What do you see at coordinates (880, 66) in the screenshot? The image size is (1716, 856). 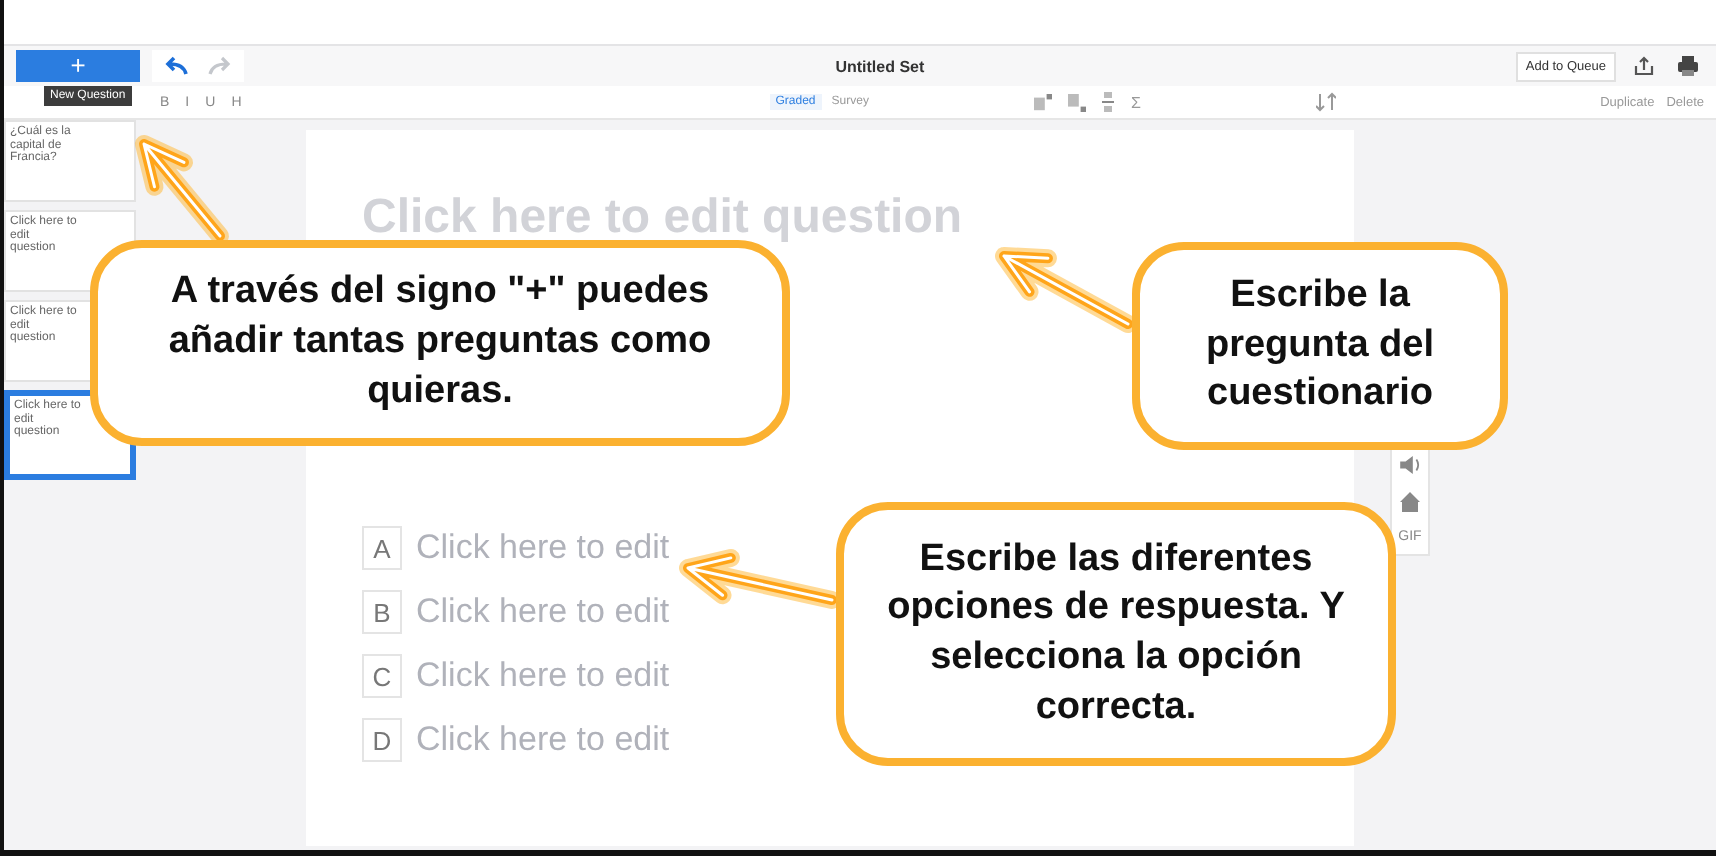 I see `set-title: Untitled Set` at bounding box center [880, 66].